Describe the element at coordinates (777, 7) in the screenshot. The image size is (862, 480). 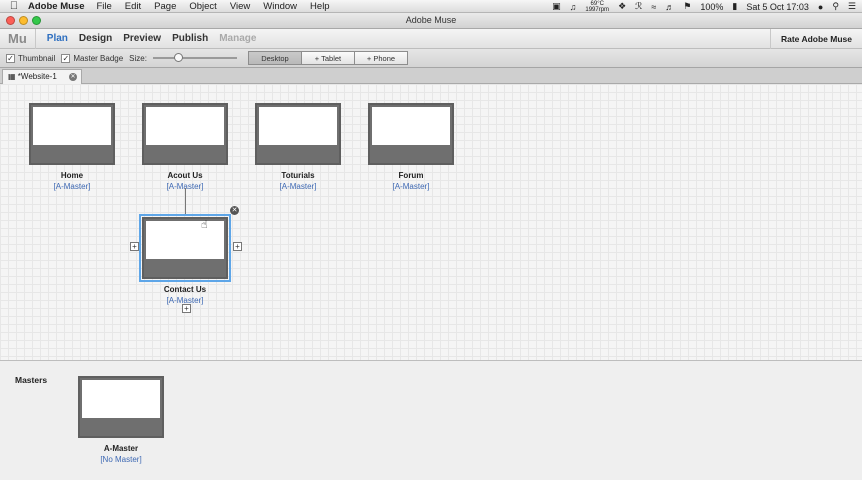
I see `clock: Sat 5 Oct 17:03` at that location.